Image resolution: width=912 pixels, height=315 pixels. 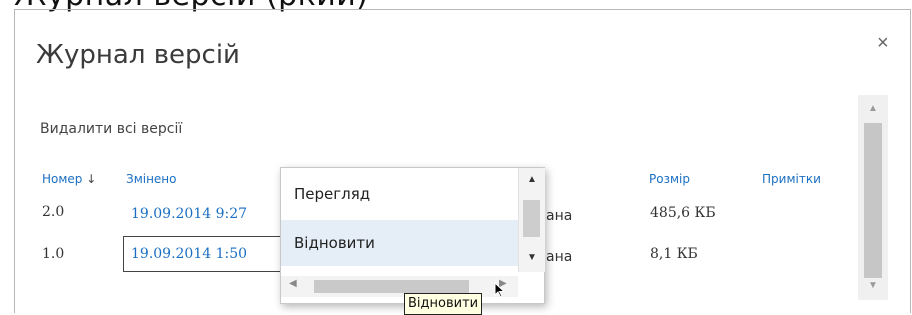 What do you see at coordinates (151, 179) in the screenshot?
I see `header-modified: Змінено` at bounding box center [151, 179].